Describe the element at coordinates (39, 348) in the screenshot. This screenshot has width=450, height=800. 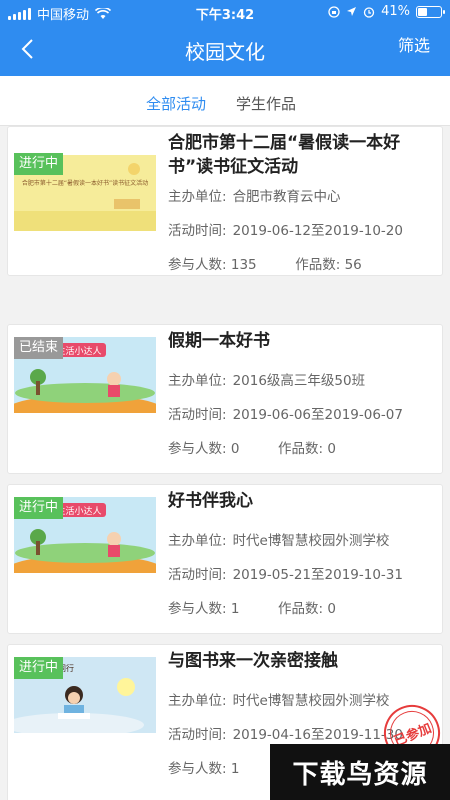
I see `status-badge: 已结束` at that location.